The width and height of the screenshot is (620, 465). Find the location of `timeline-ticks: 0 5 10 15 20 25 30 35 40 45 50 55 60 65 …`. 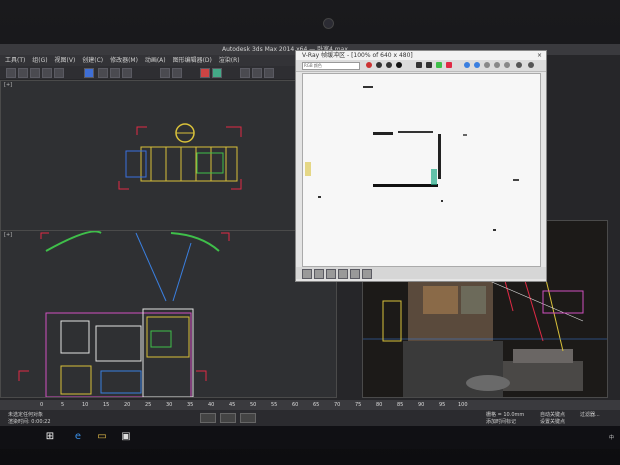

timeline-ticks: 0 5 10 15 20 25 30 35 40 45 50 55 60 65 … is located at coordinates (255, 405).